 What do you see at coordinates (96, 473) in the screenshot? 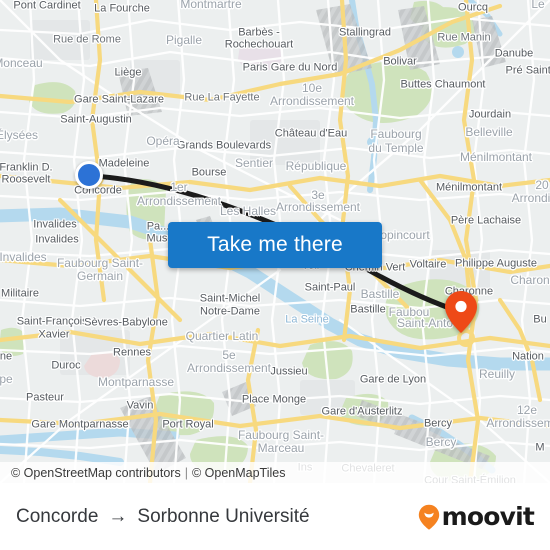
I see `osm-attribution-link: © OpenStreetMap contributors` at bounding box center [96, 473].